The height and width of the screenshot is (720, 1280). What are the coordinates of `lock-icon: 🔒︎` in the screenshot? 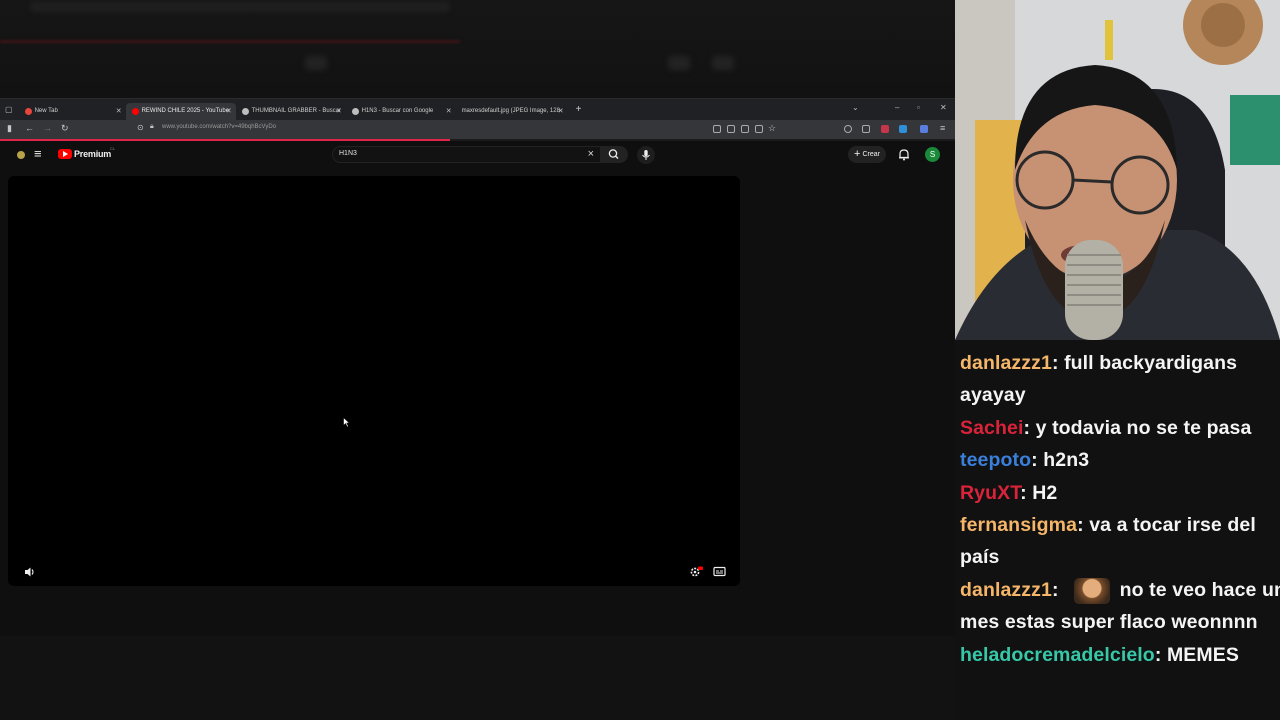 It's located at (152, 126).